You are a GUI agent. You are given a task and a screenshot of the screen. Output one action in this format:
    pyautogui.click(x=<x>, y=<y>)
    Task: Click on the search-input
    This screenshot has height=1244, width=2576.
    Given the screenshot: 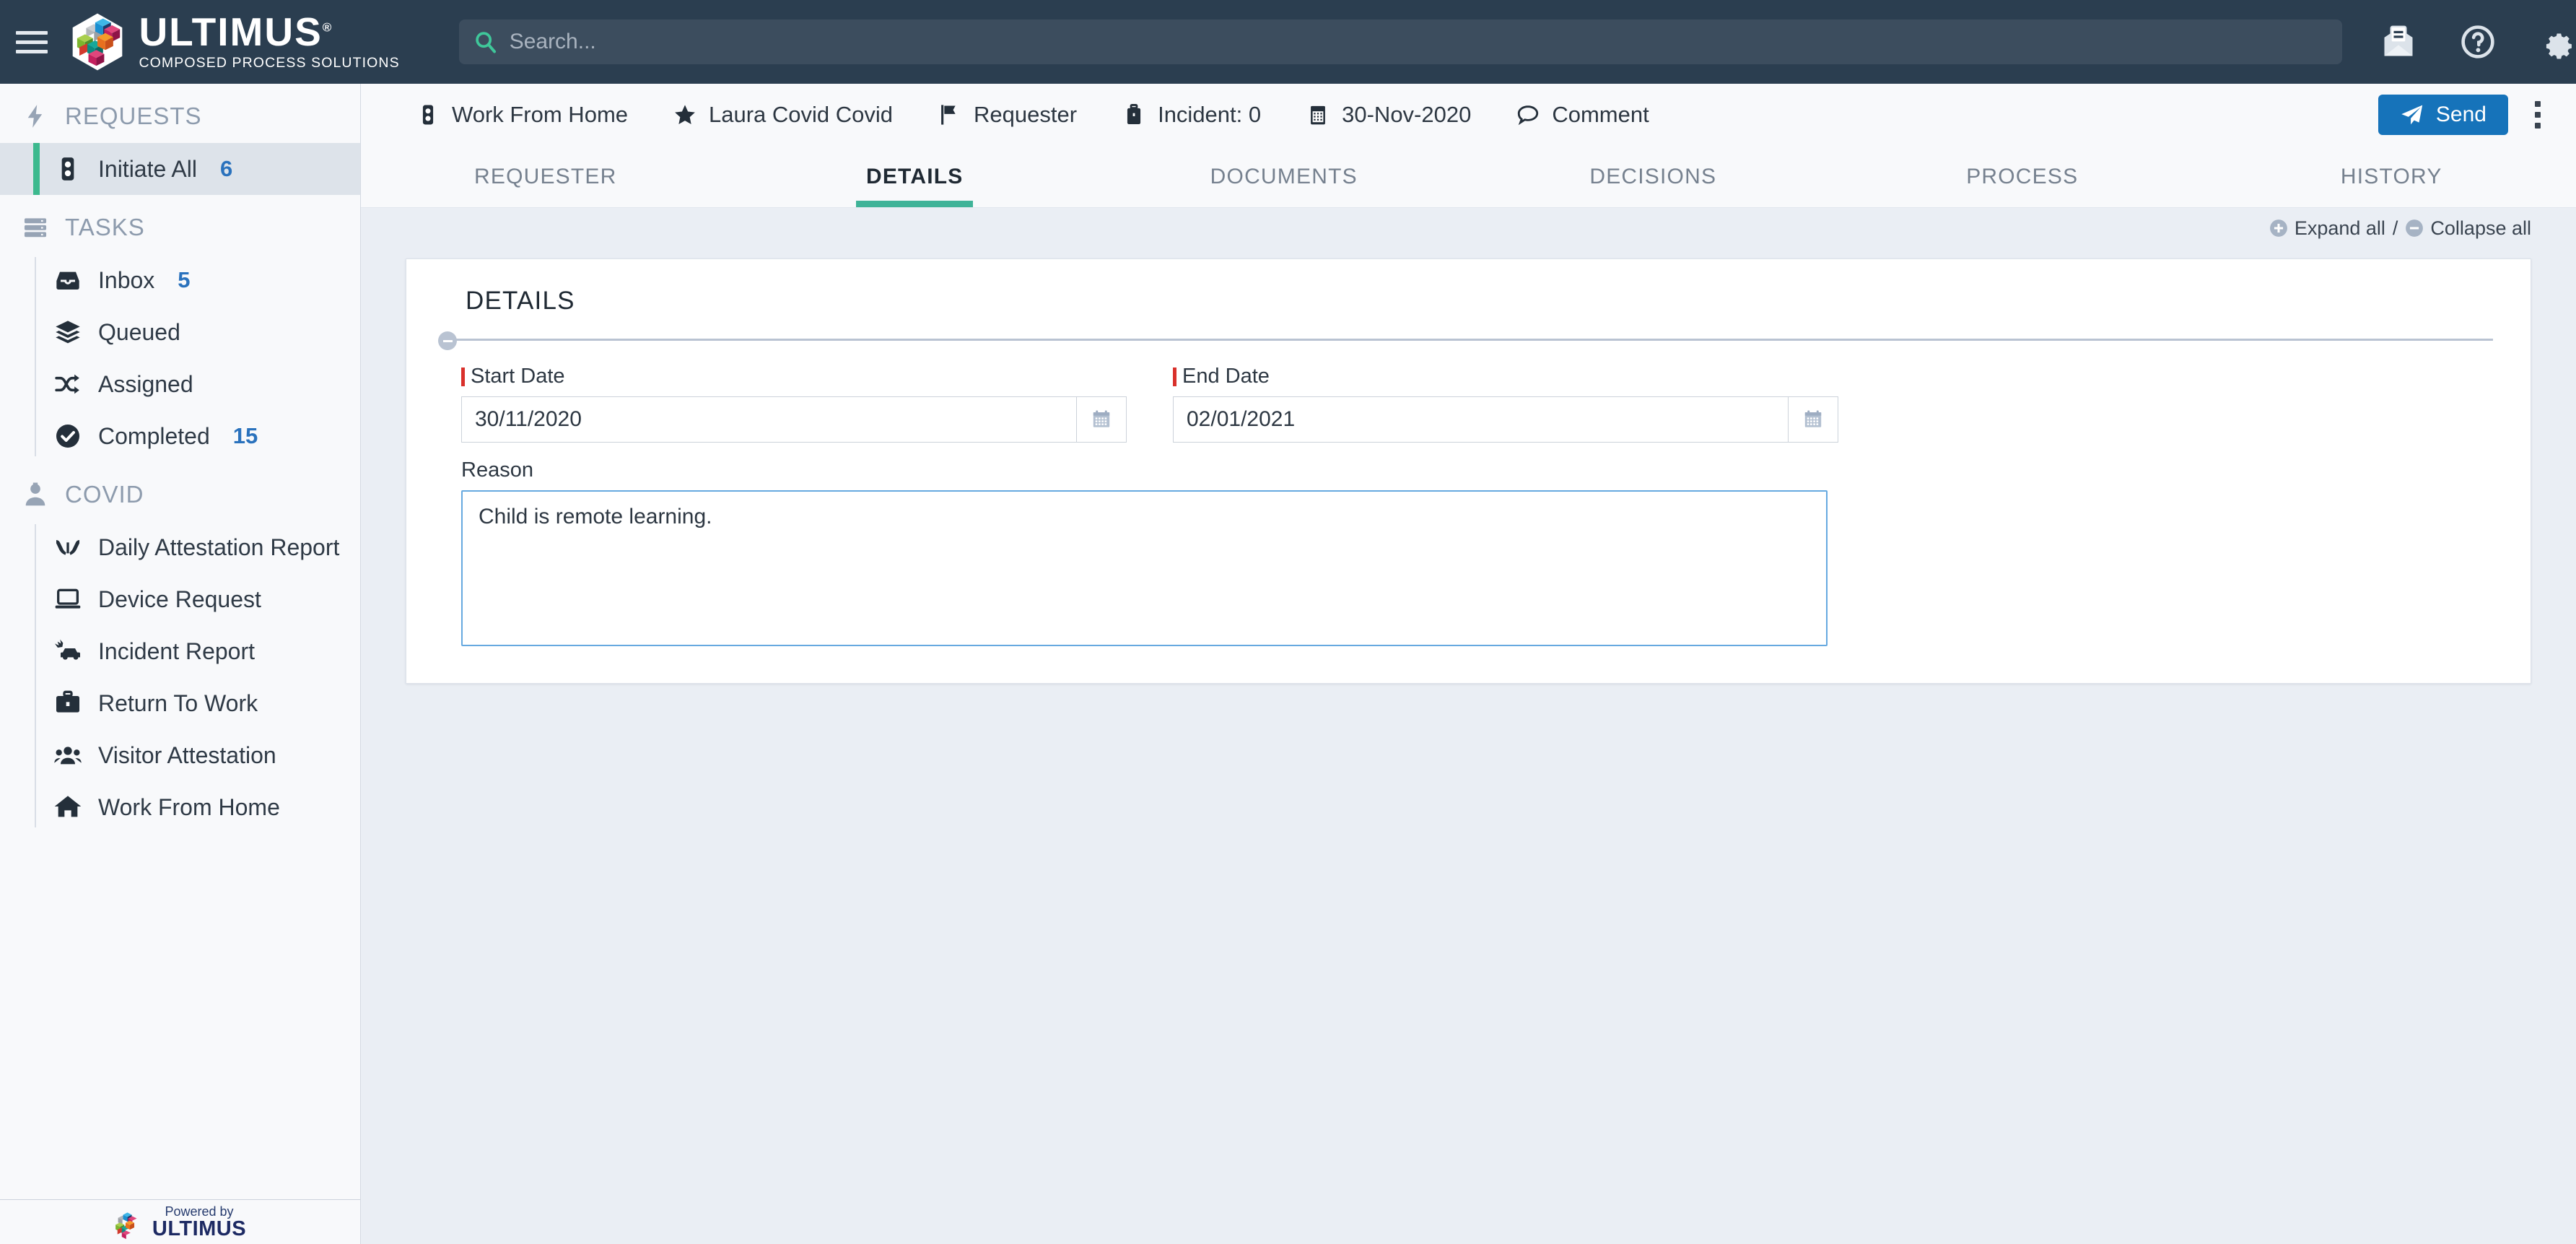 What is the action you would take?
    pyautogui.click(x=1418, y=42)
    